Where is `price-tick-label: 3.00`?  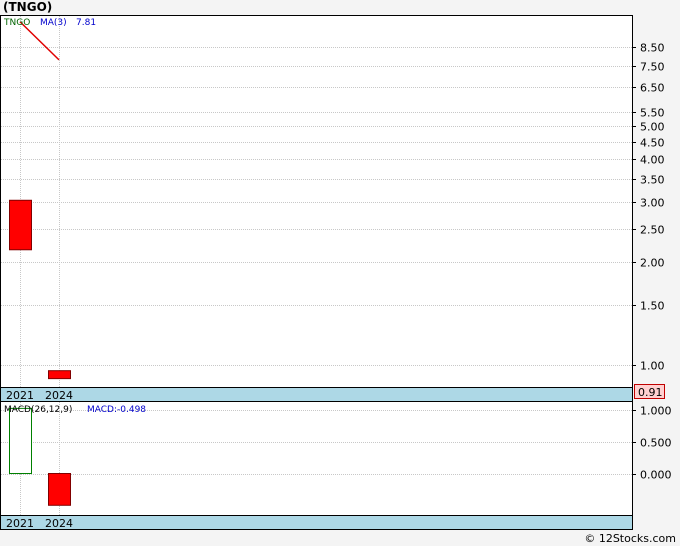 price-tick-label: 3.00 is located at coordinates (652, 203).